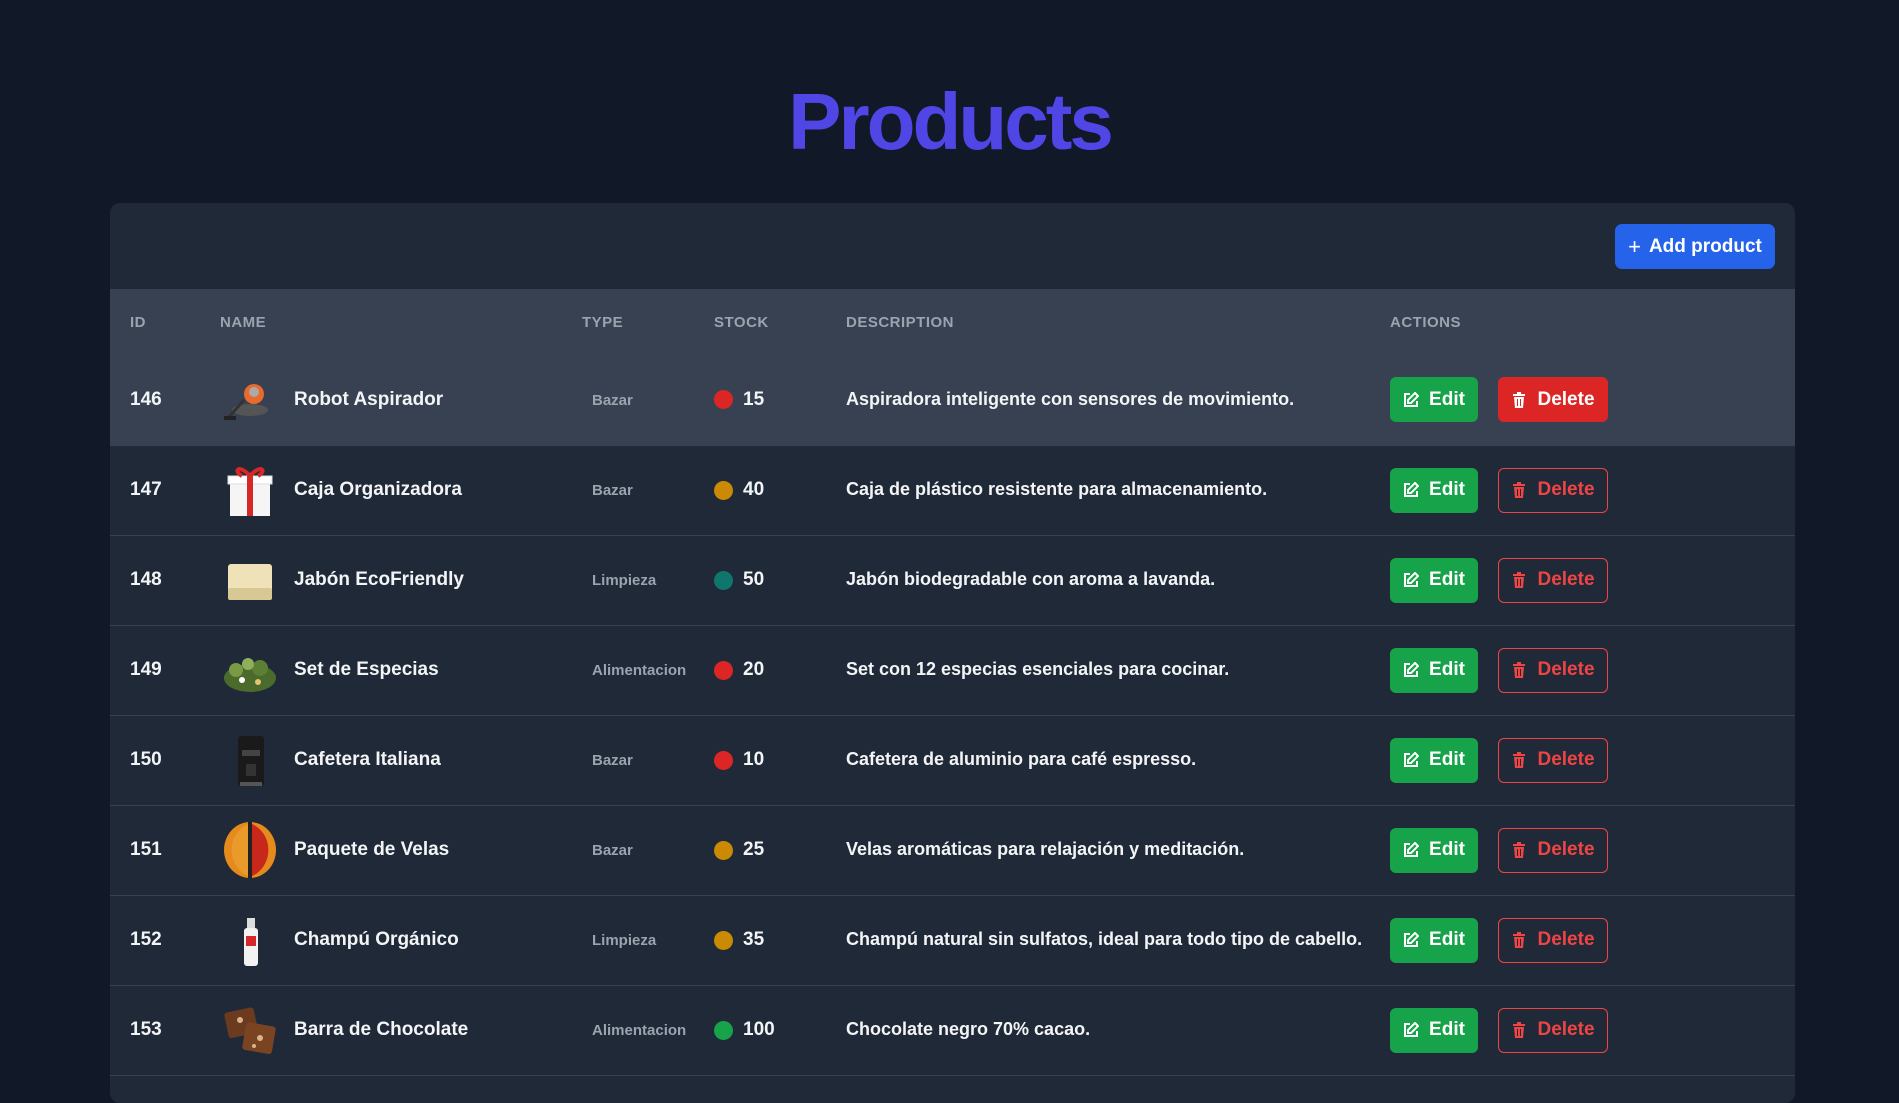 Image resolution: width=1899 pixels, height=1103 pixels. What do you see at coordinates (367, 759) in the screenshot?
I see `product-name: Cafetera Italiana` at bounding box center [367, 759].